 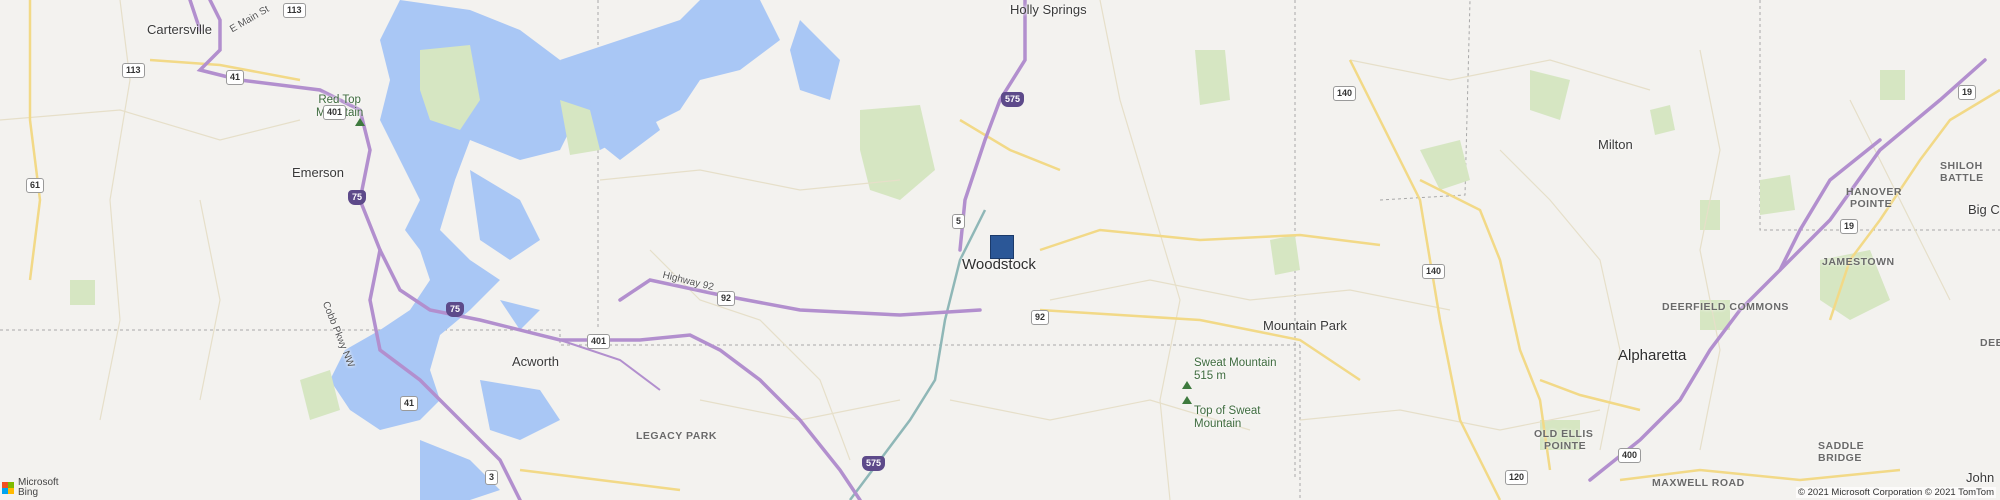 I want to click on peak-label-sweat-mountain-elevation: 515 m, so click(x=1210, y=376).